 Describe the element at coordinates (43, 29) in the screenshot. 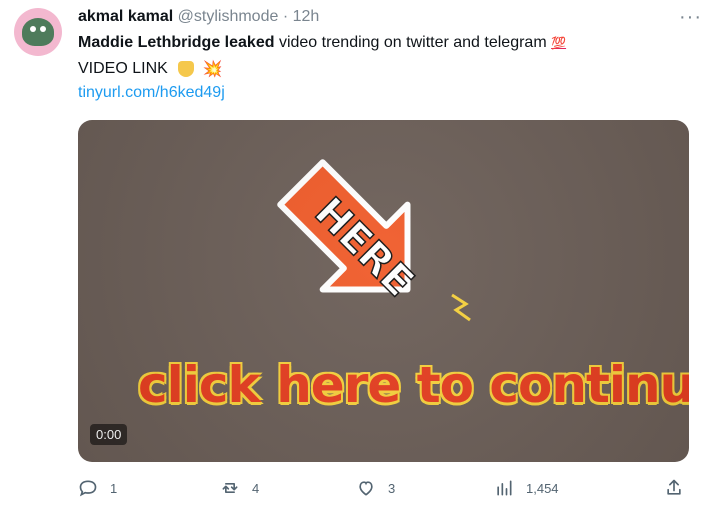

I see `avatar-eye-right` at that location.